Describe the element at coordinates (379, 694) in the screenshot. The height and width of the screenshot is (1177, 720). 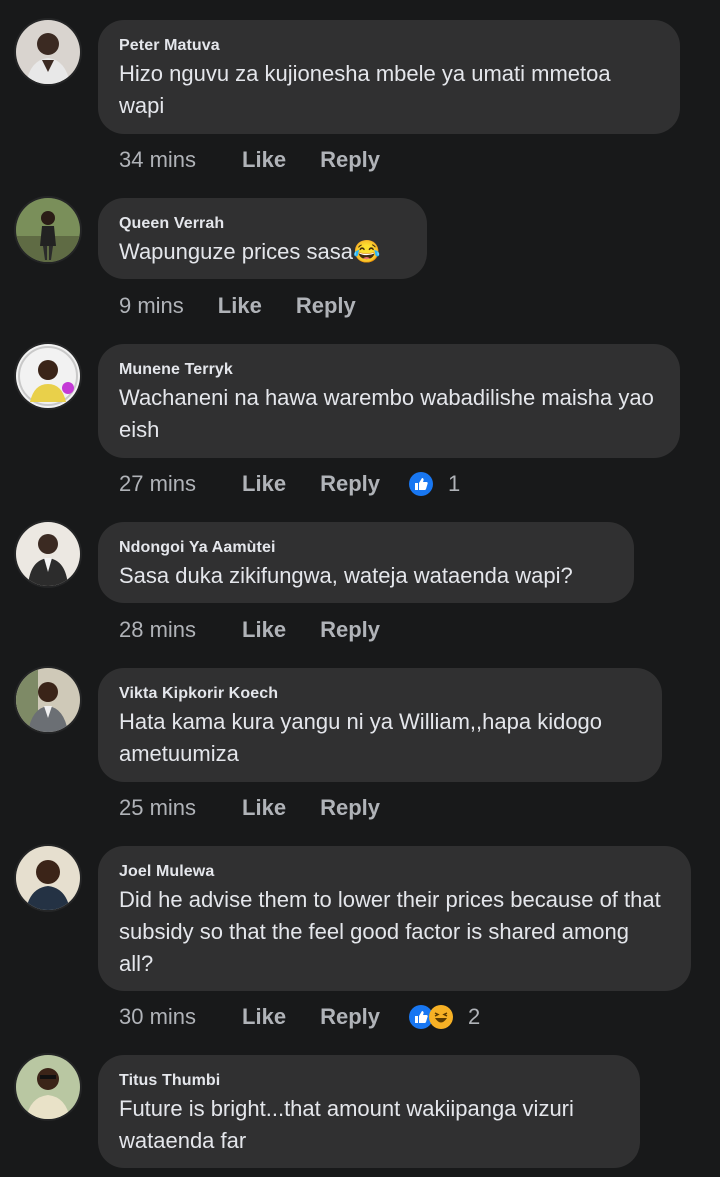
I see `comment-author: Vikta Kipkorir Koech` at that location.